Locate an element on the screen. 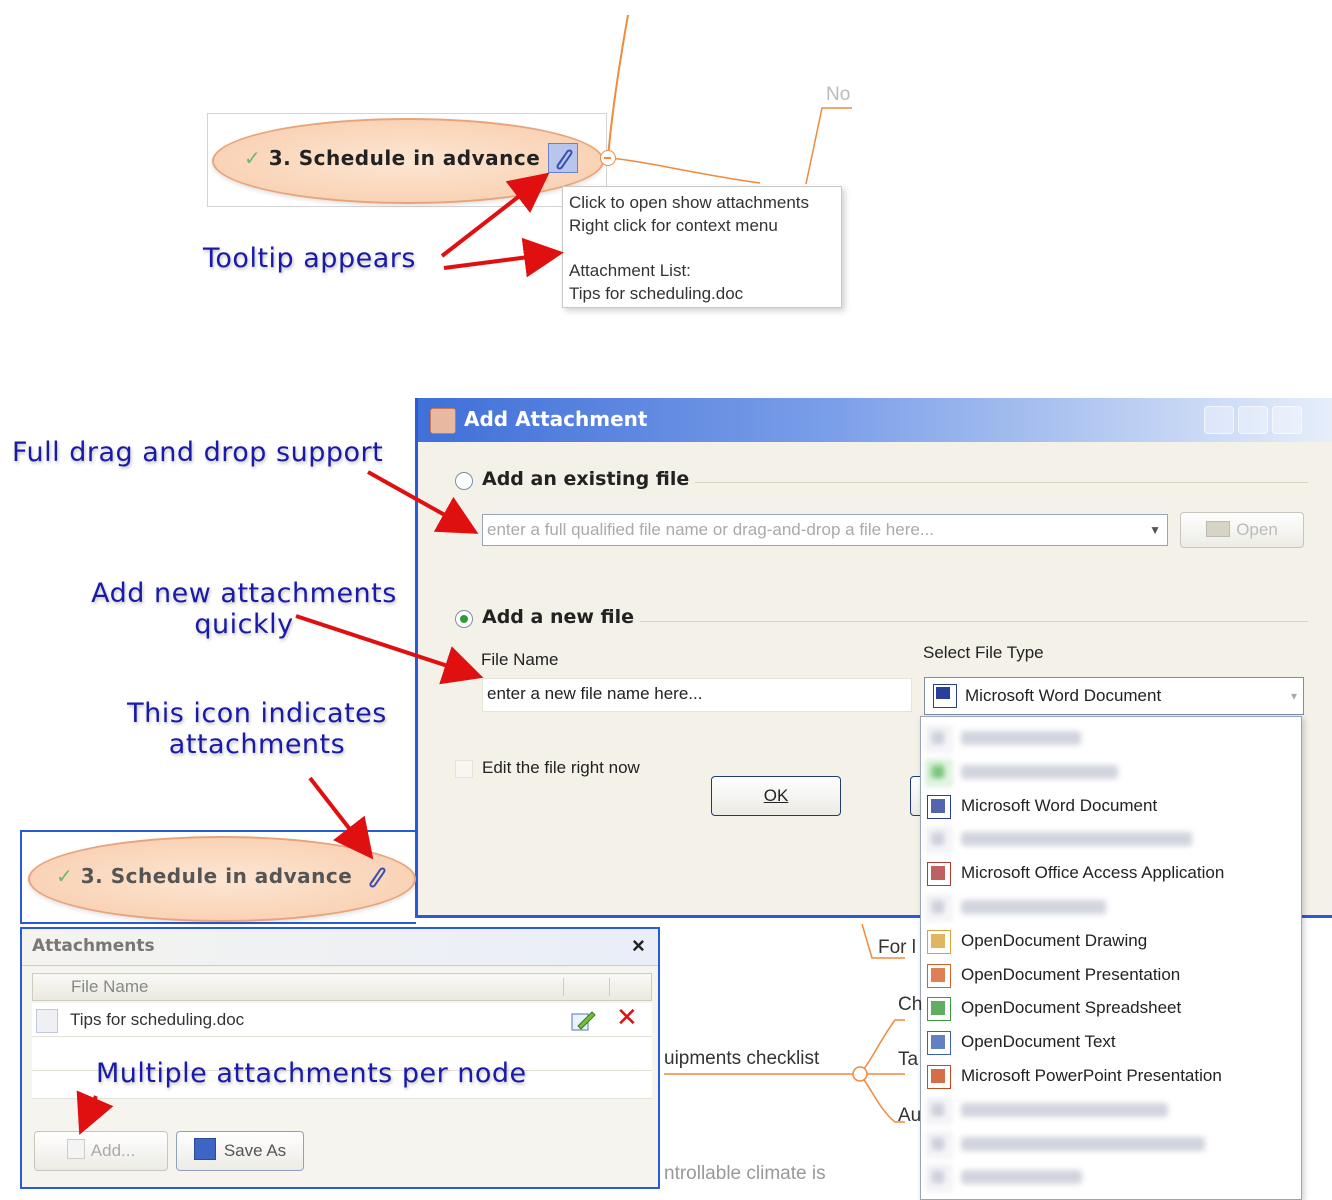  arrow-to-add-button is located at coordinates (95, 1113).